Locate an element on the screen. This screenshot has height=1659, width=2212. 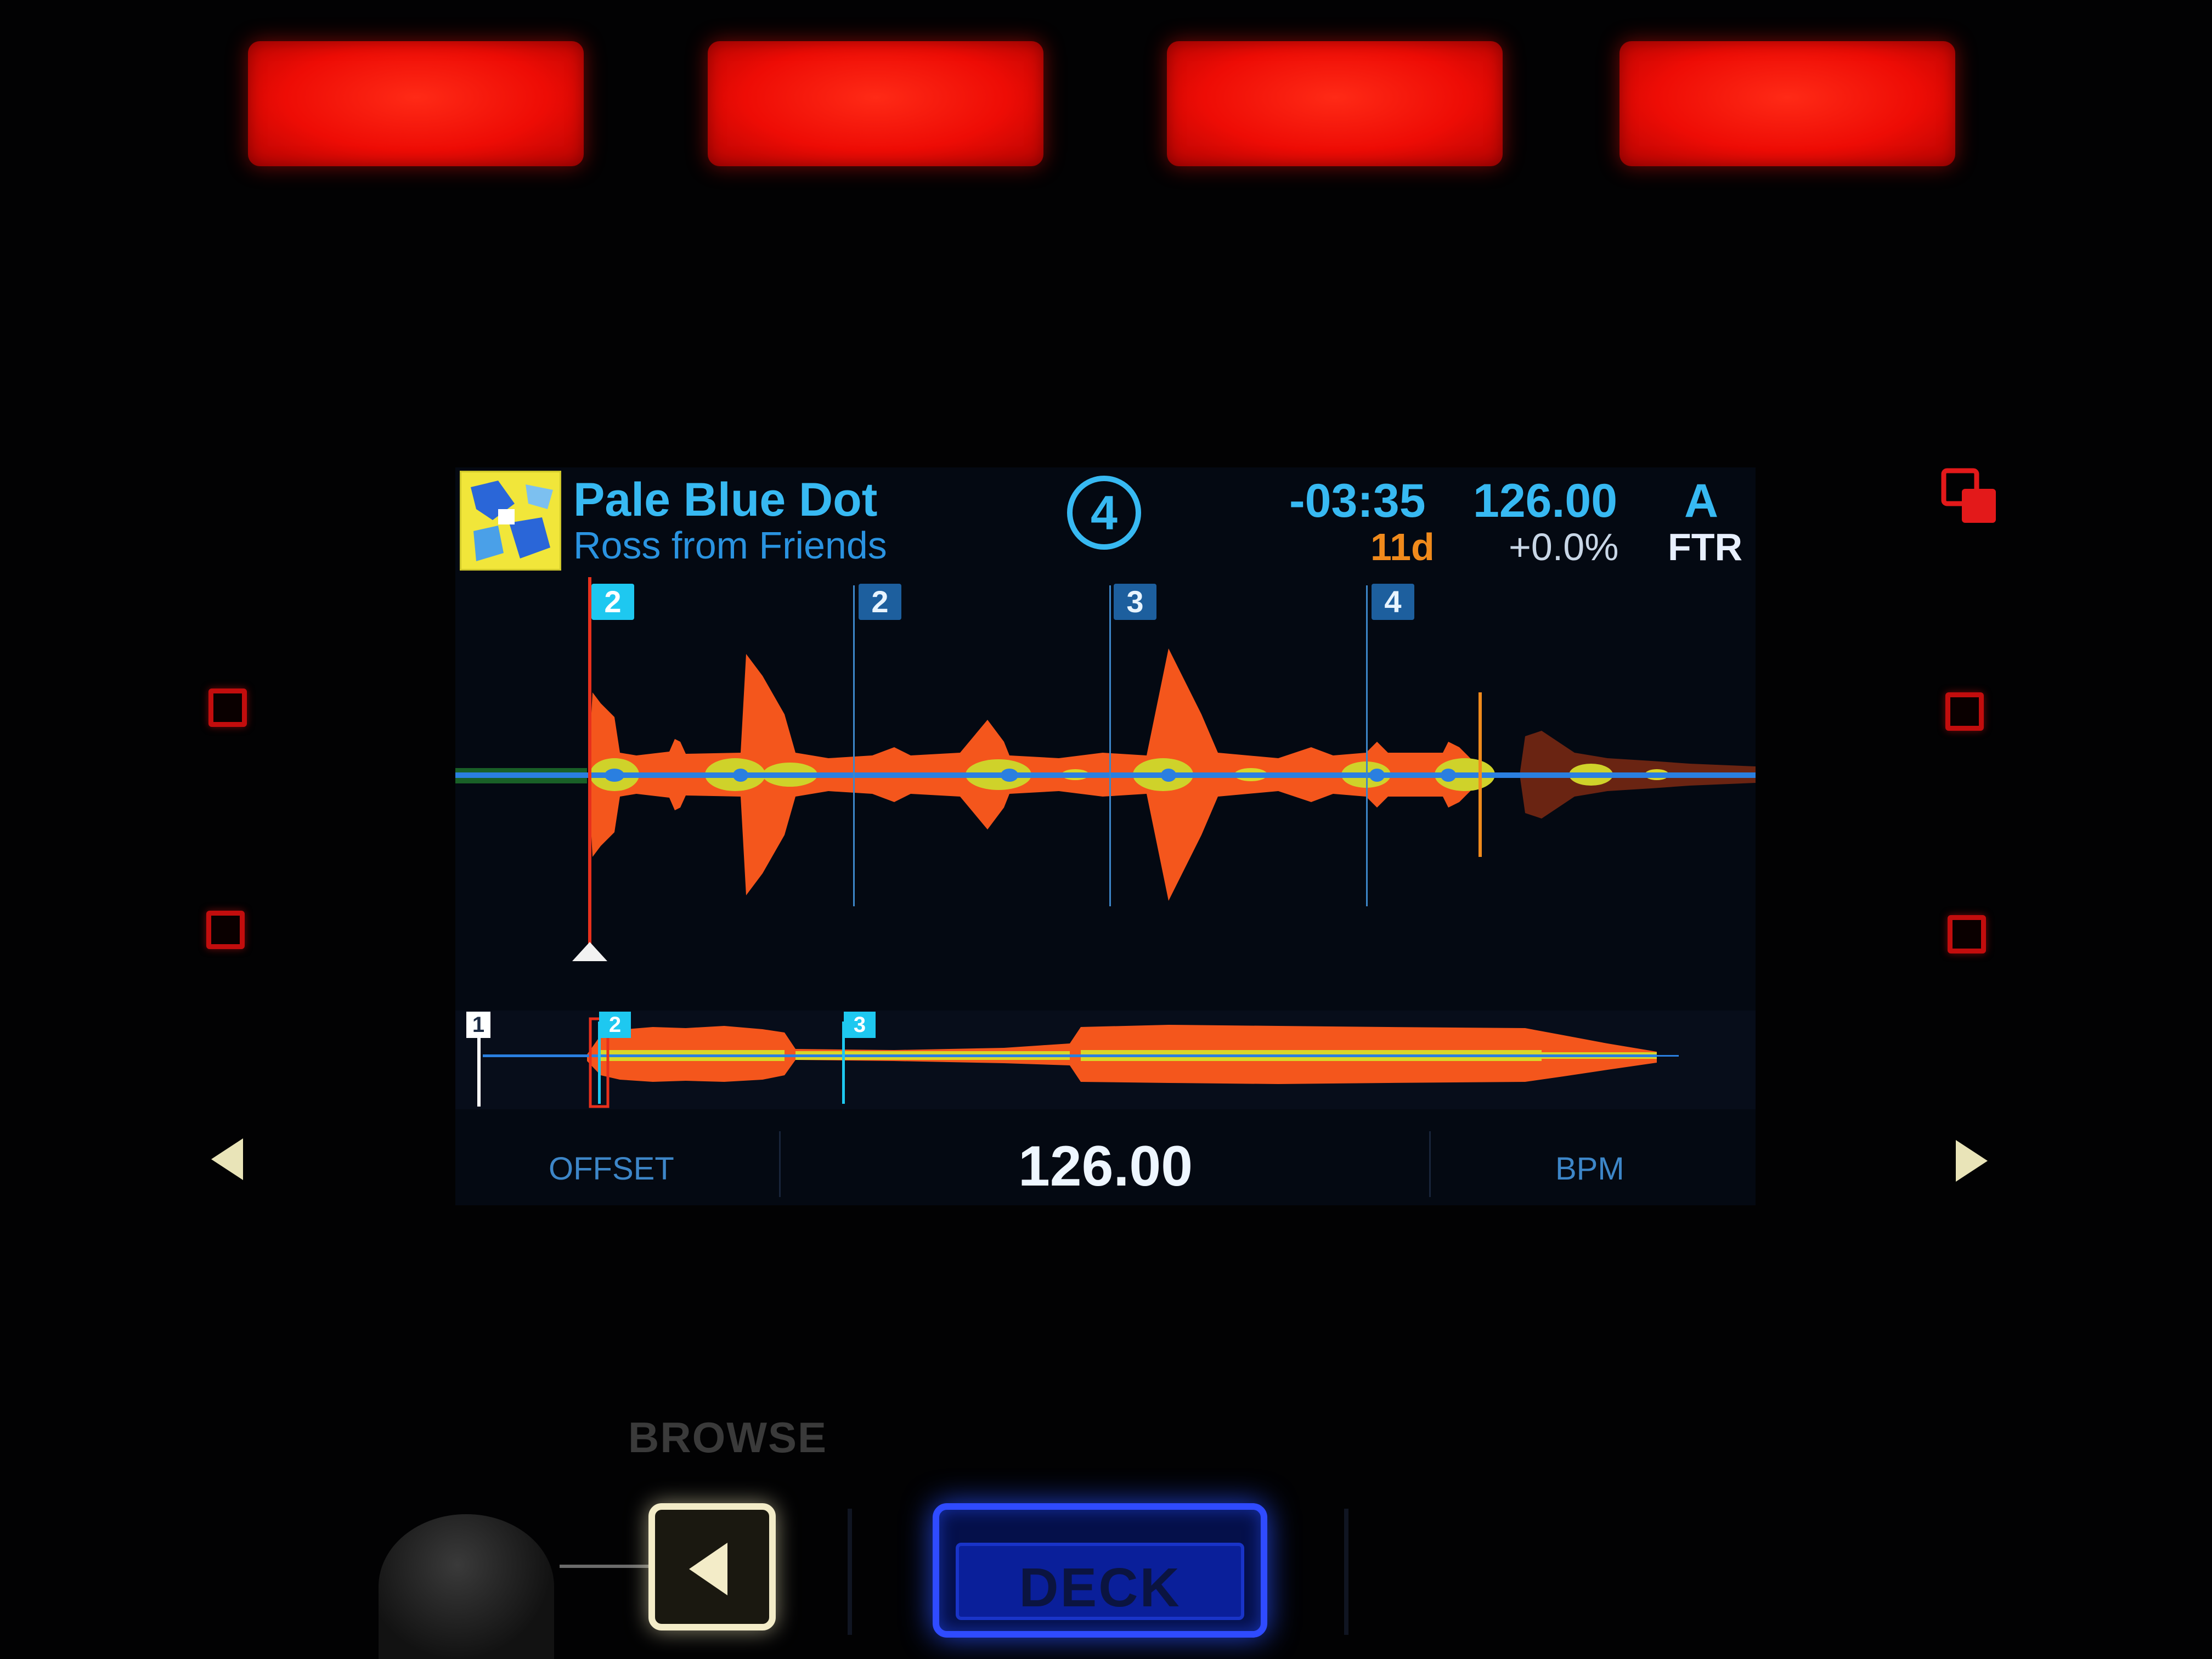
album-art-icon is located at coordinates (510, 520).